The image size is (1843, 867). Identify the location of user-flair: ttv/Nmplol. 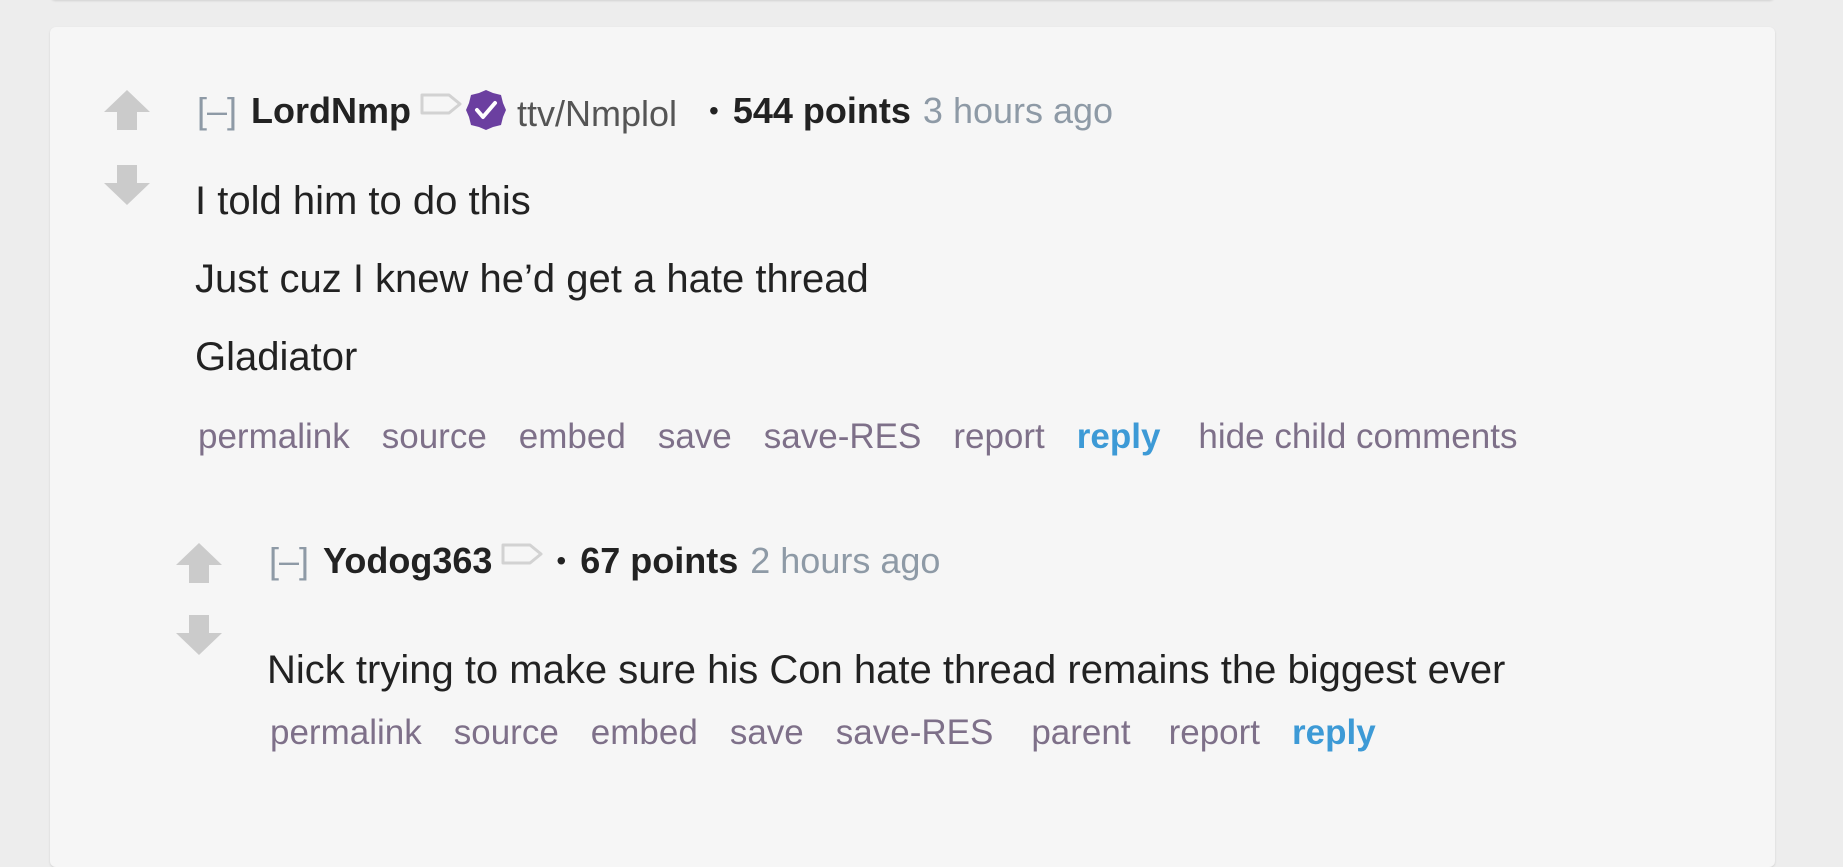
(597, 113).